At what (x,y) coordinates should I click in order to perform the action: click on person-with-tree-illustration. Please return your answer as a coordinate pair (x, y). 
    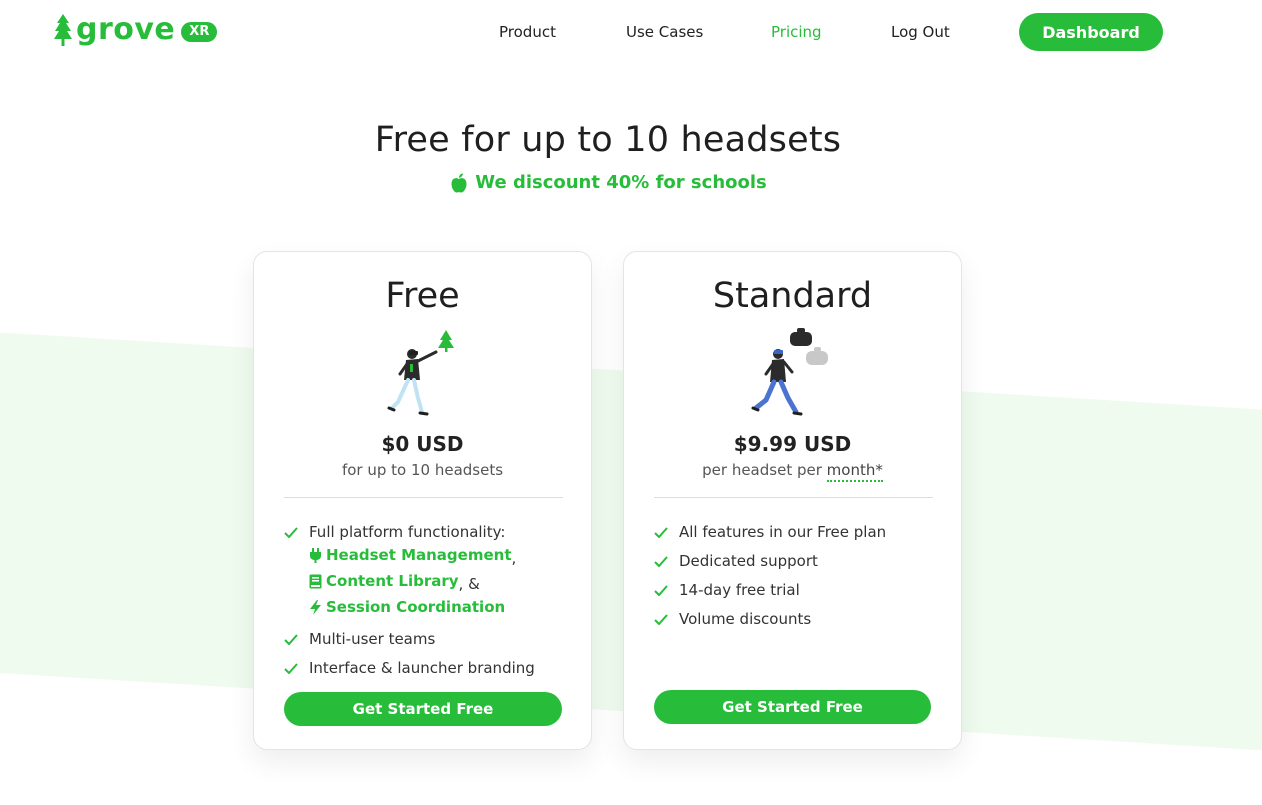
    Looking at the image, I should click on (420, 373).